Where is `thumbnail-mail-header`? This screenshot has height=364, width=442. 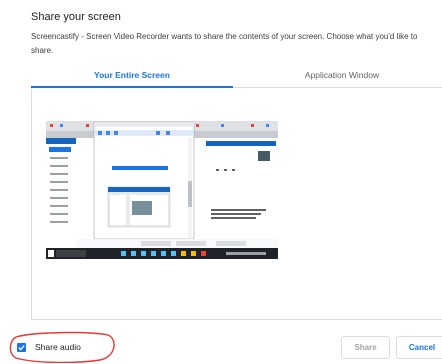
thumbnail-mail-header is located at coordinates (61, 141).